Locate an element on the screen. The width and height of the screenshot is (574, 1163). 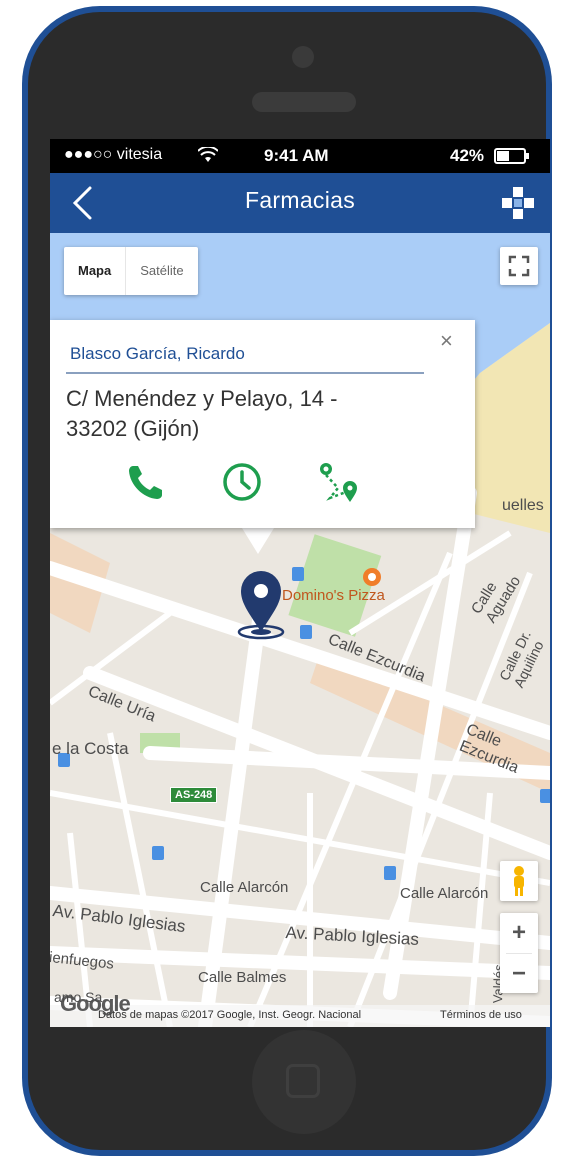
street-view-pegman is located at coordinates (519, 881).